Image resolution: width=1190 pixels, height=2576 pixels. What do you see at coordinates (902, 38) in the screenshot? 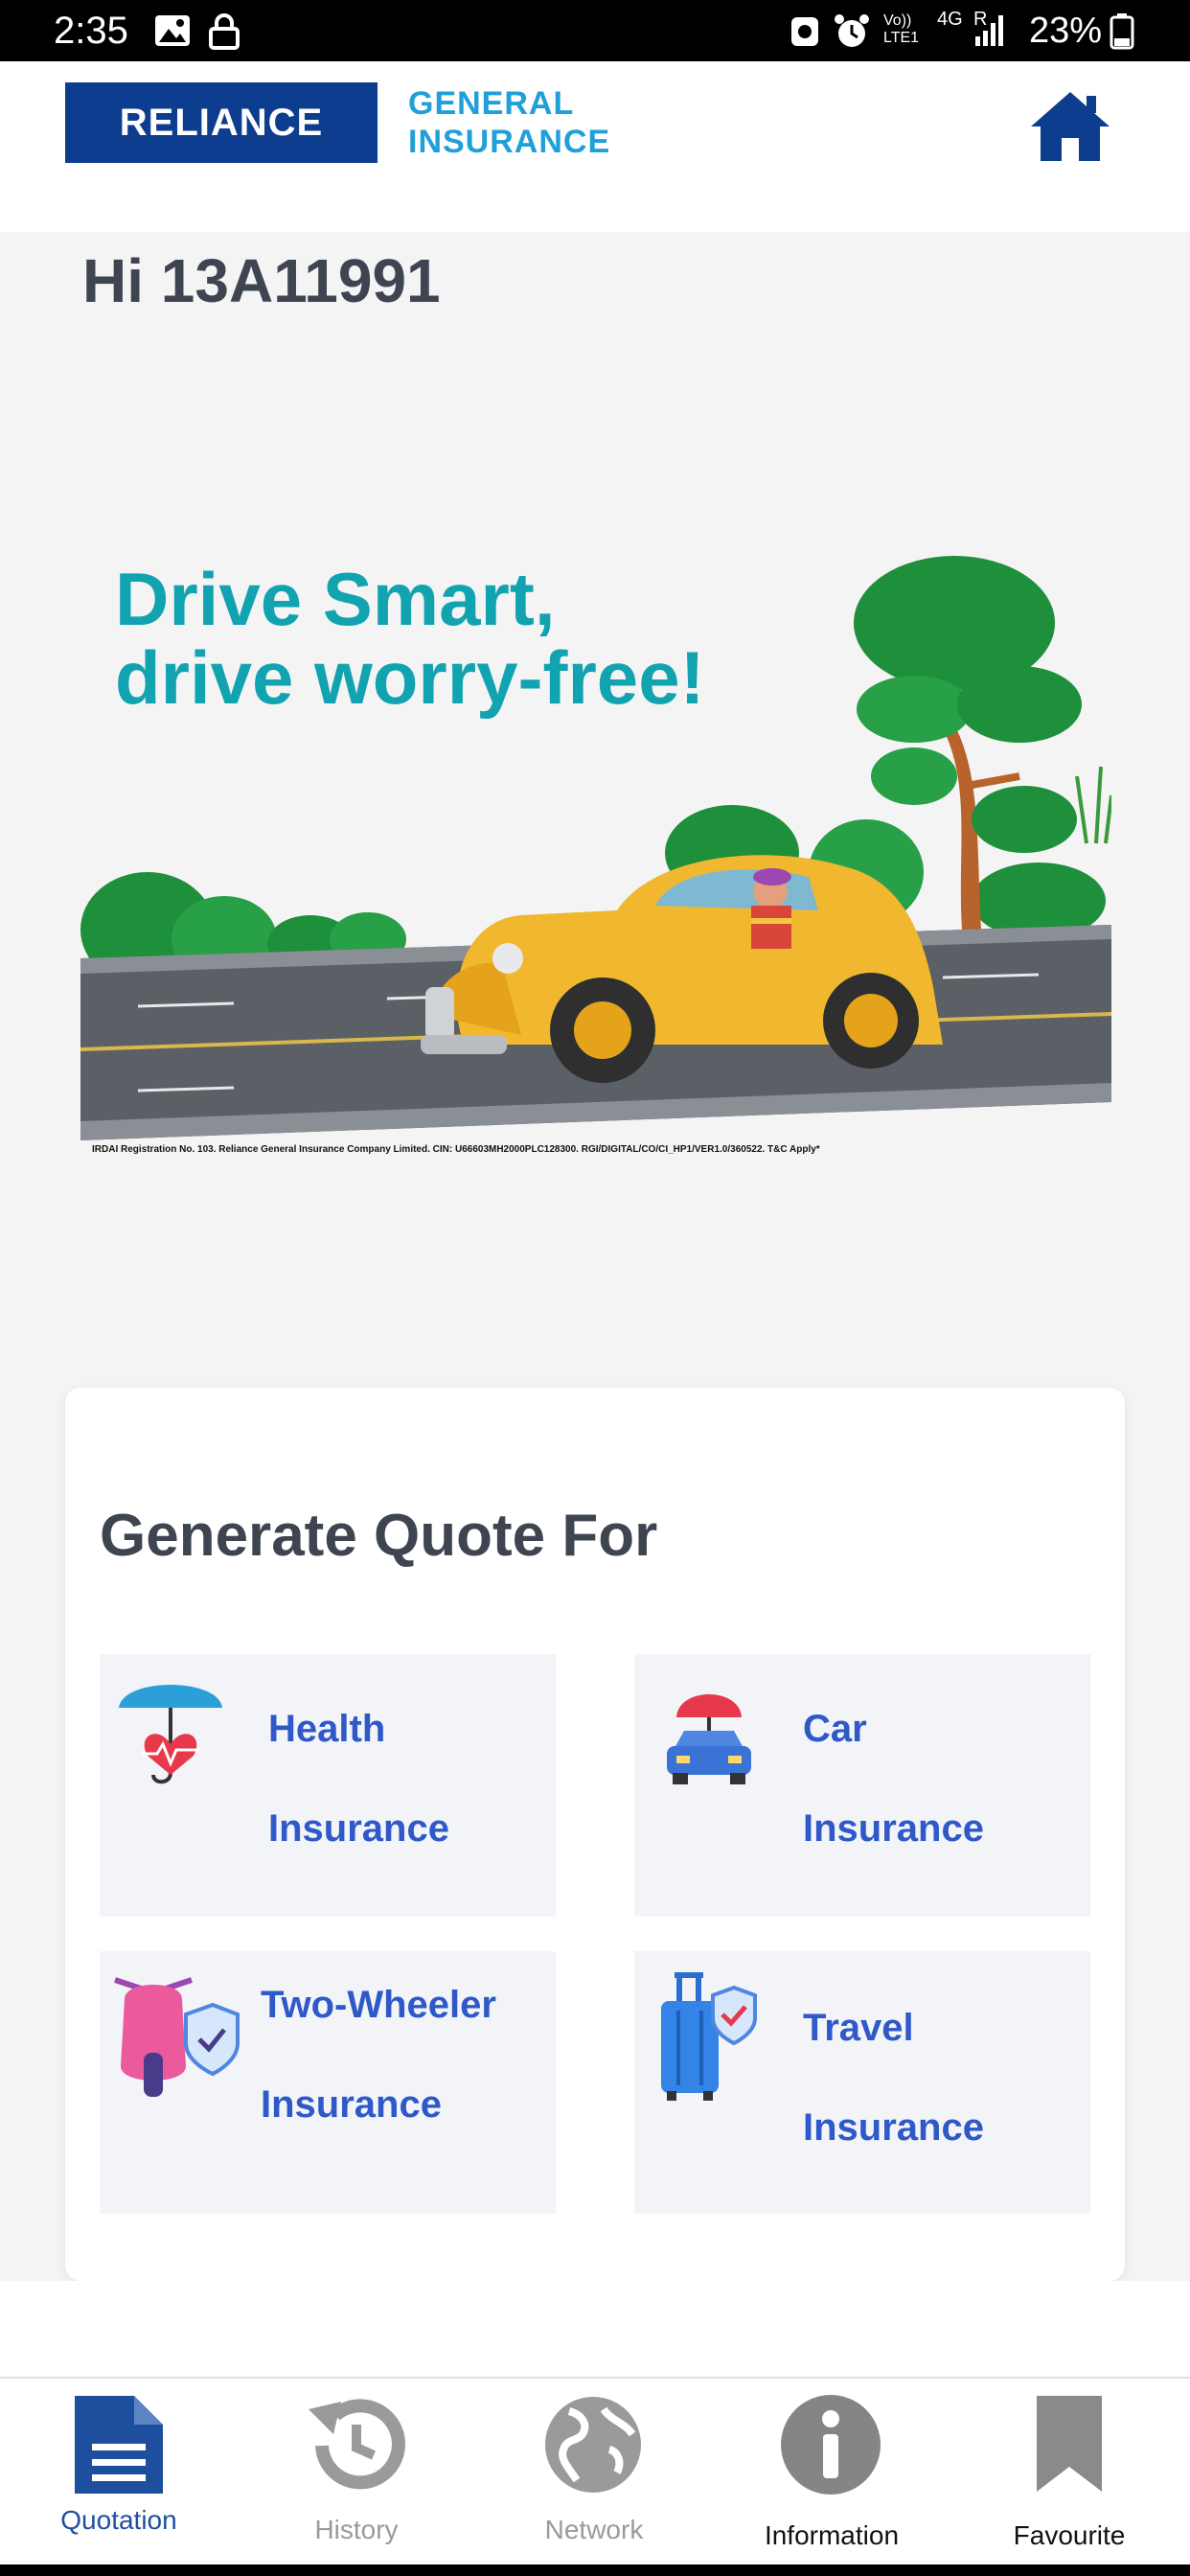
I see `lte-label: LTE1` at bounding box center [902, 38].